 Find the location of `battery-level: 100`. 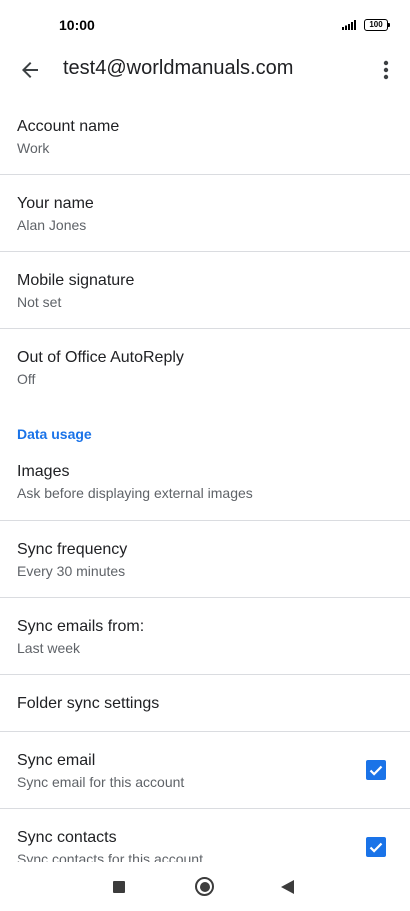

battery-level: 100 is located at coordinates (376, 25).